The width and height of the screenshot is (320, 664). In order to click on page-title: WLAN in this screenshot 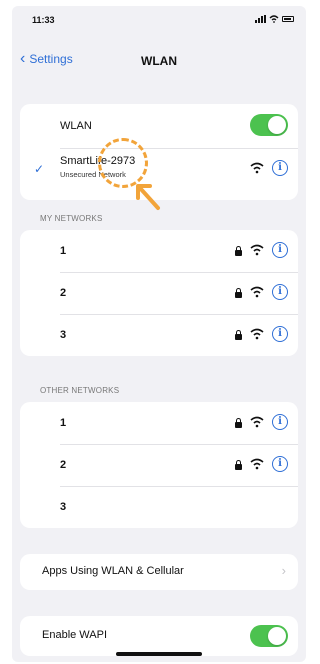, I will do `click(159, 61)`.